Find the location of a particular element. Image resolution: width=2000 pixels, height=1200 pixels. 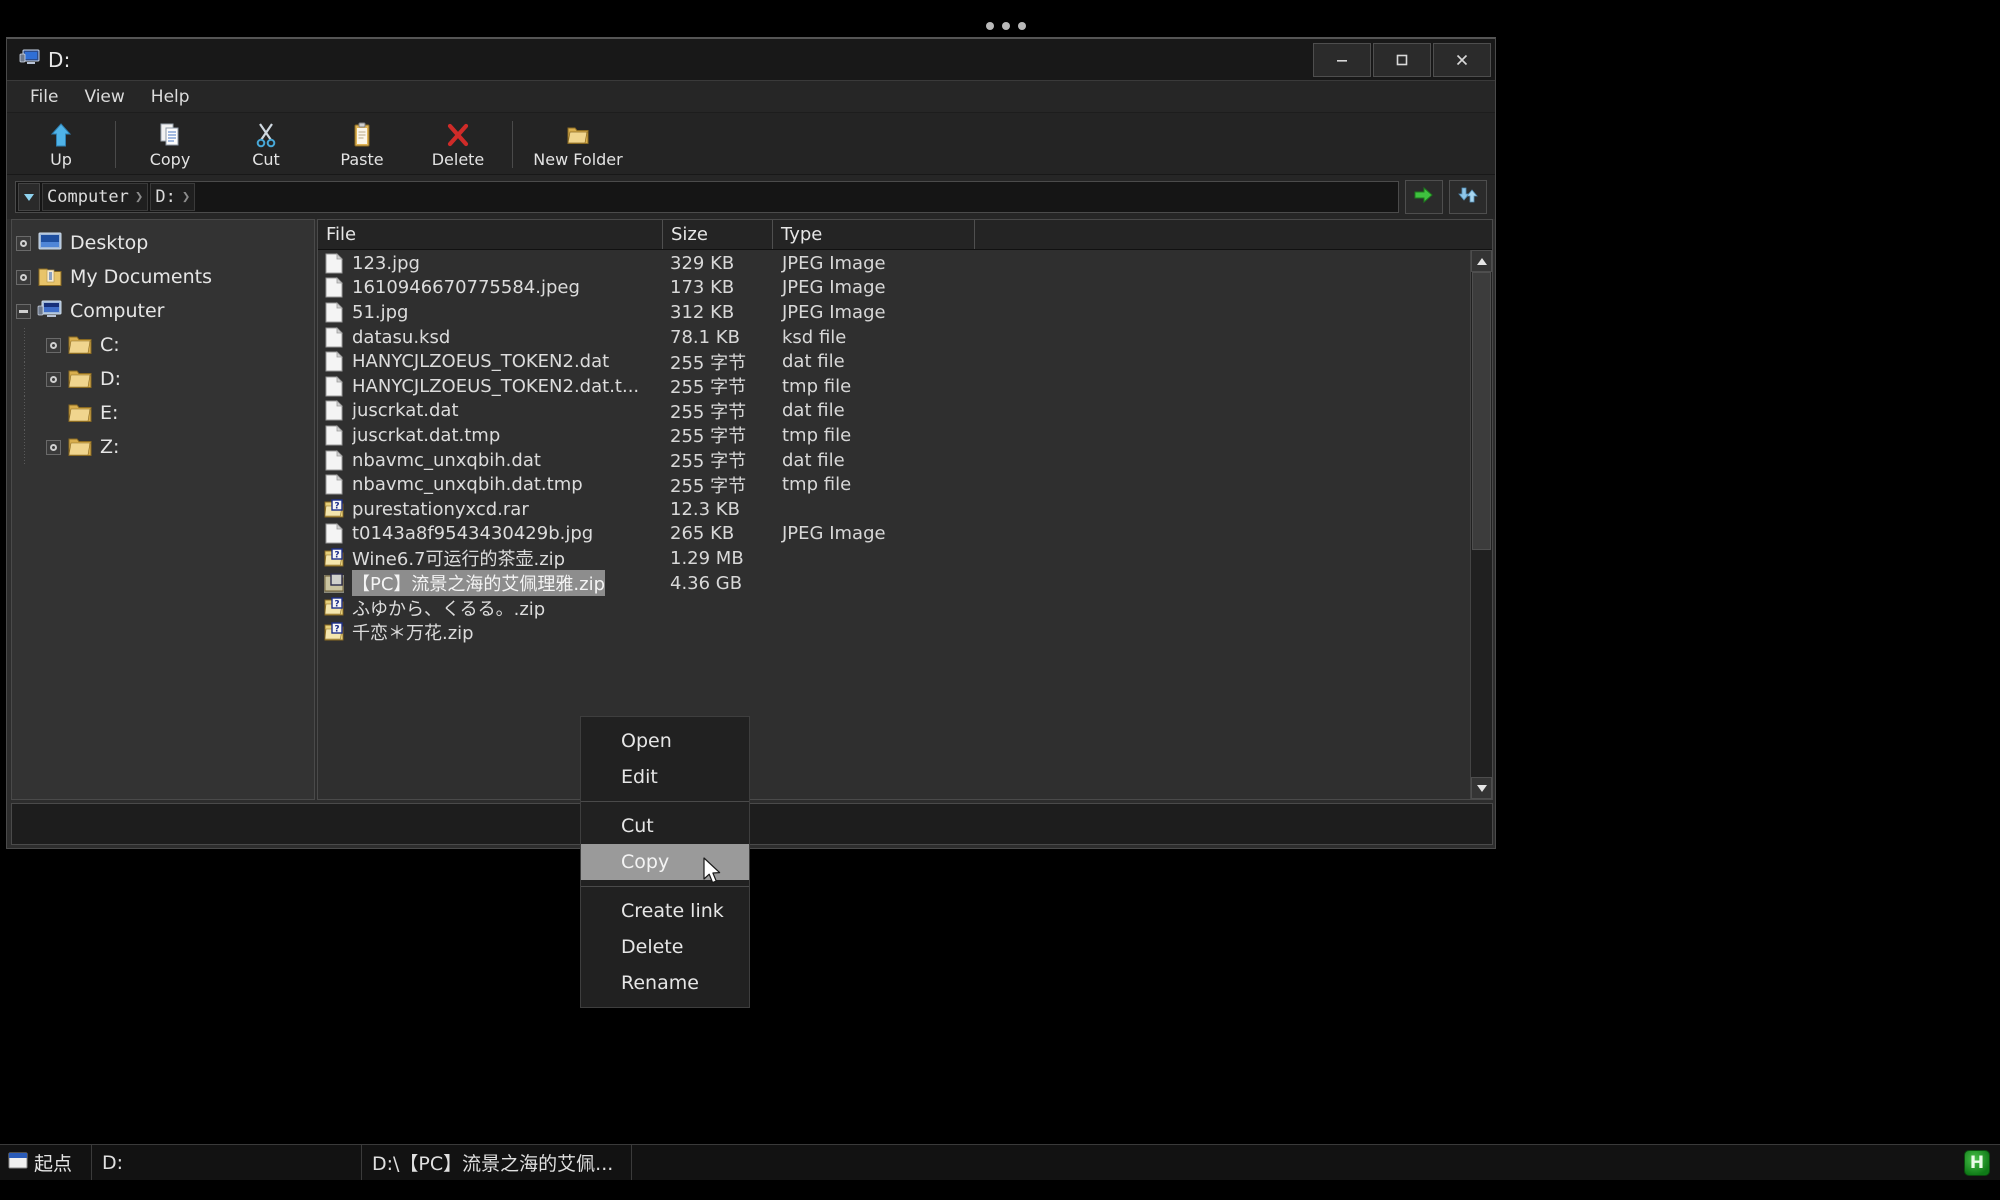

expander-minus-icon is located at coordinates (23, 311).